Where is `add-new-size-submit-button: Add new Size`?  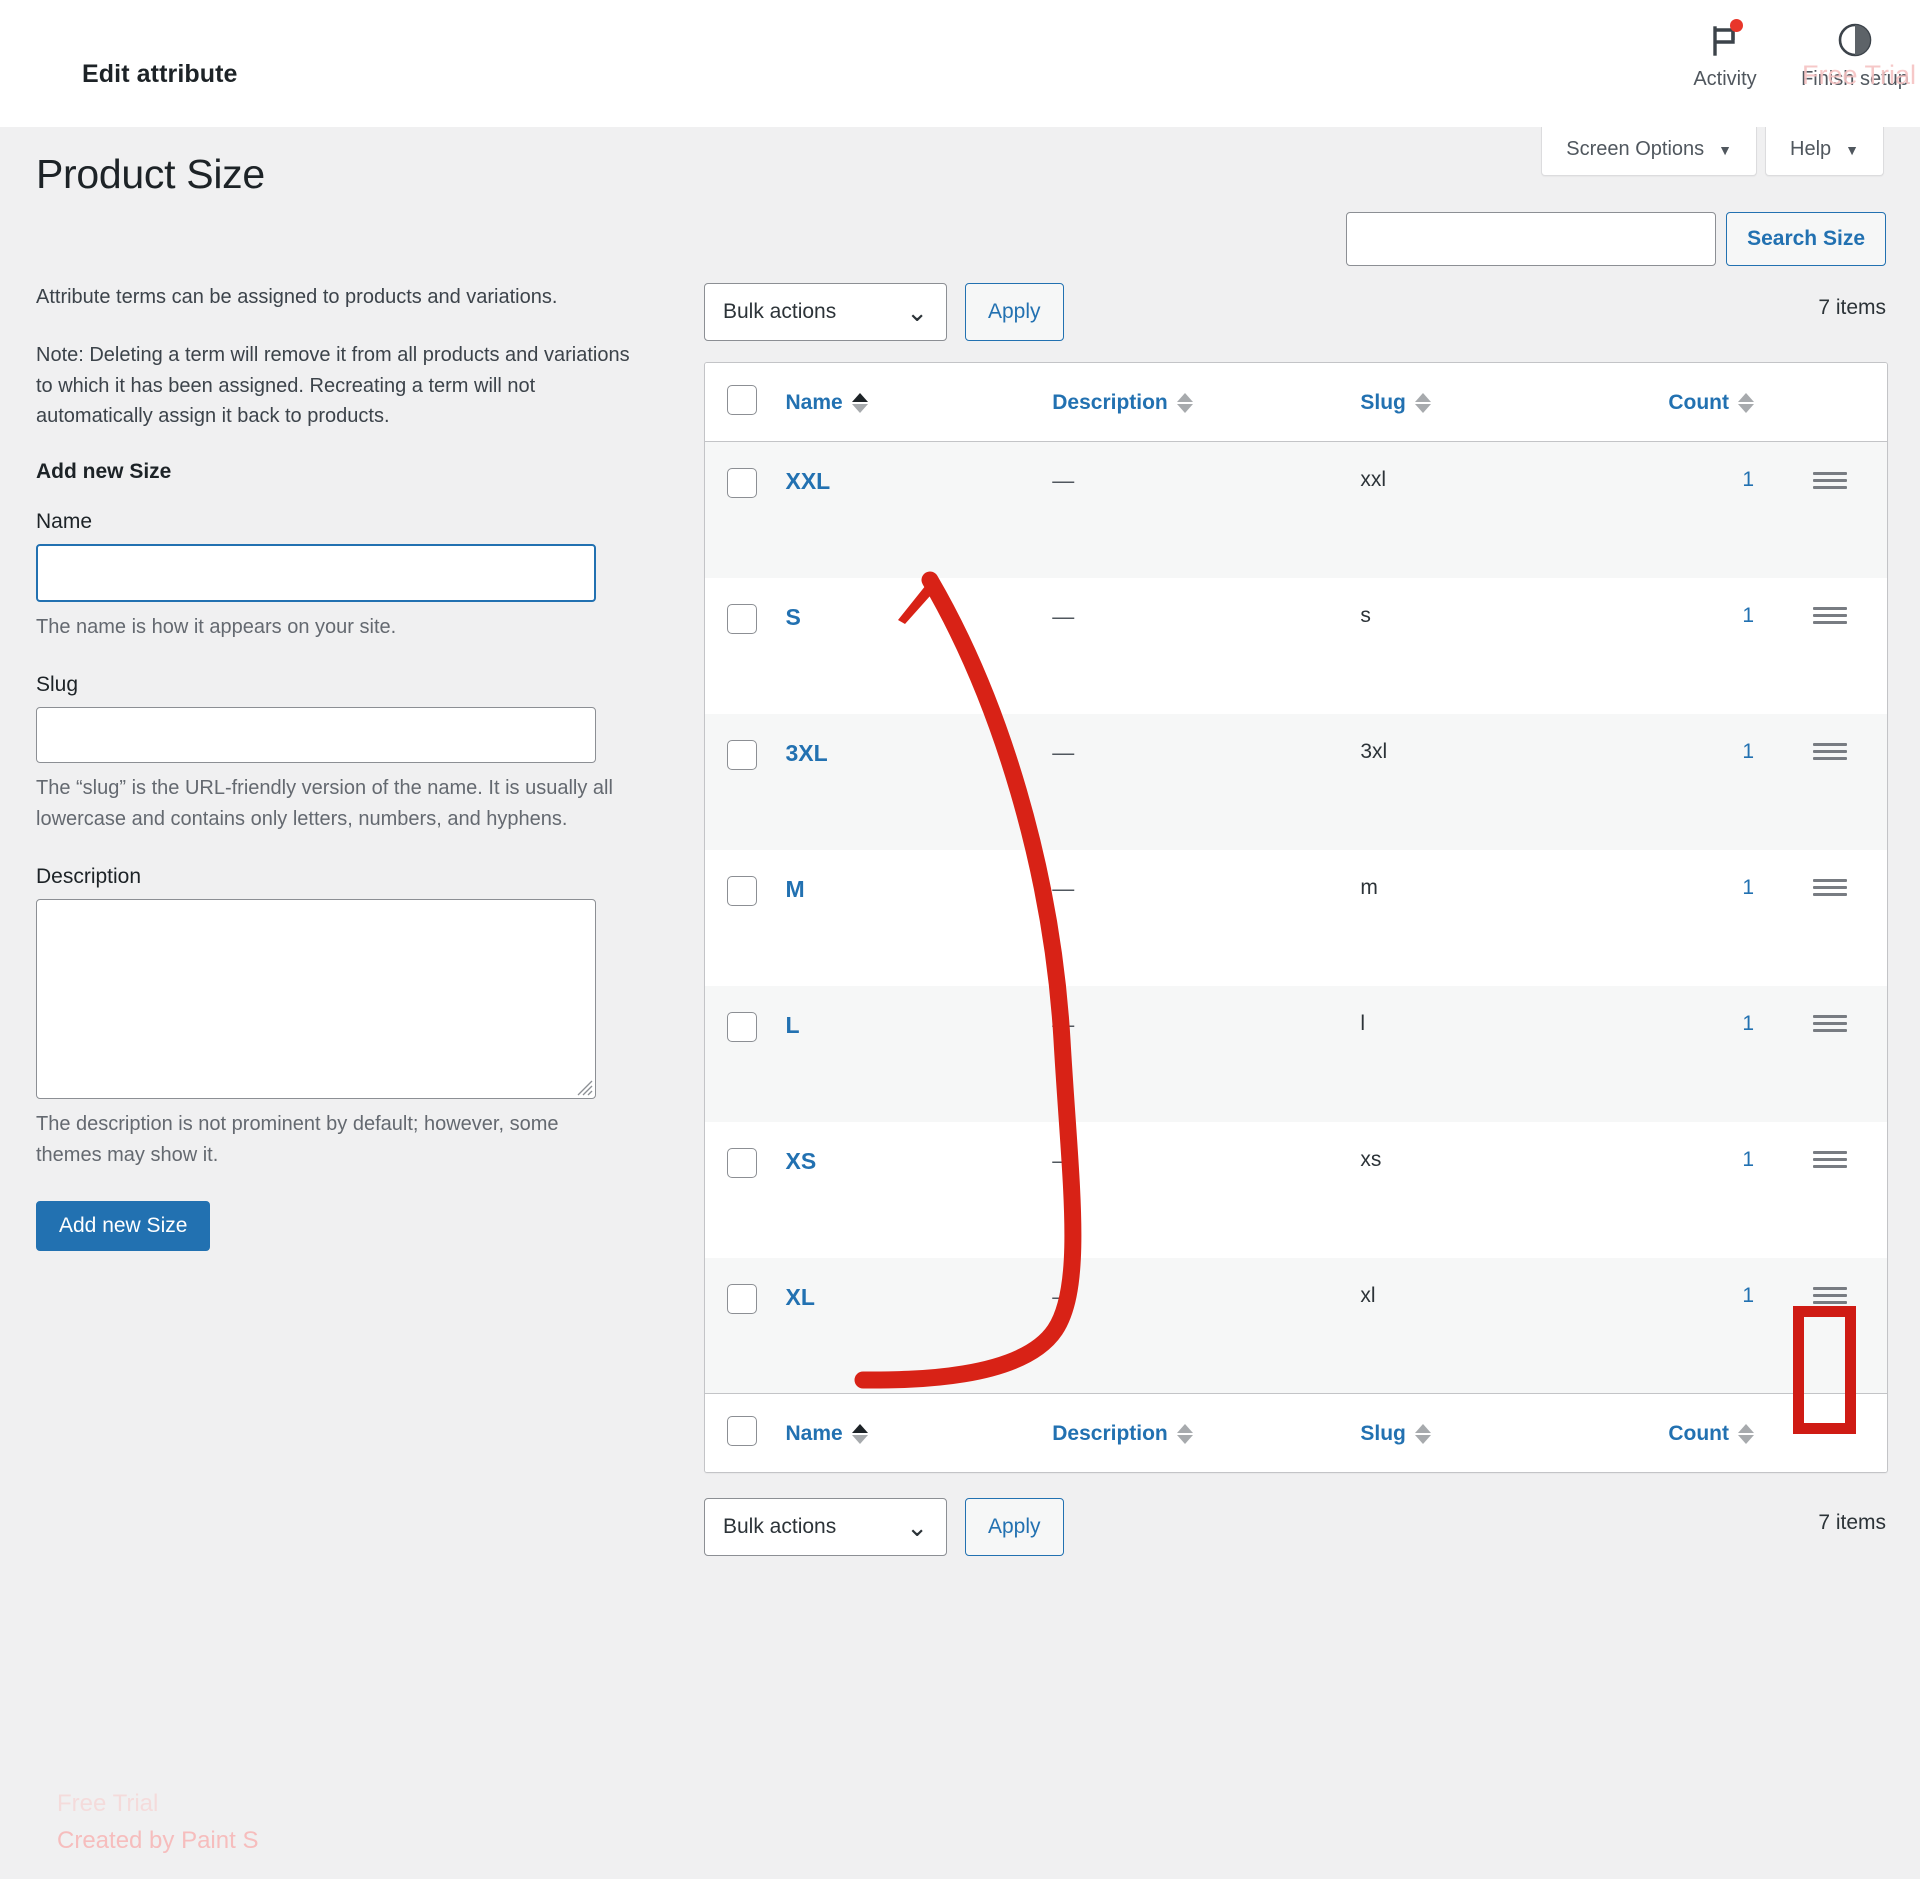 add-new-size-submit-button: Add new Size is located at coordinates (123, 1225).